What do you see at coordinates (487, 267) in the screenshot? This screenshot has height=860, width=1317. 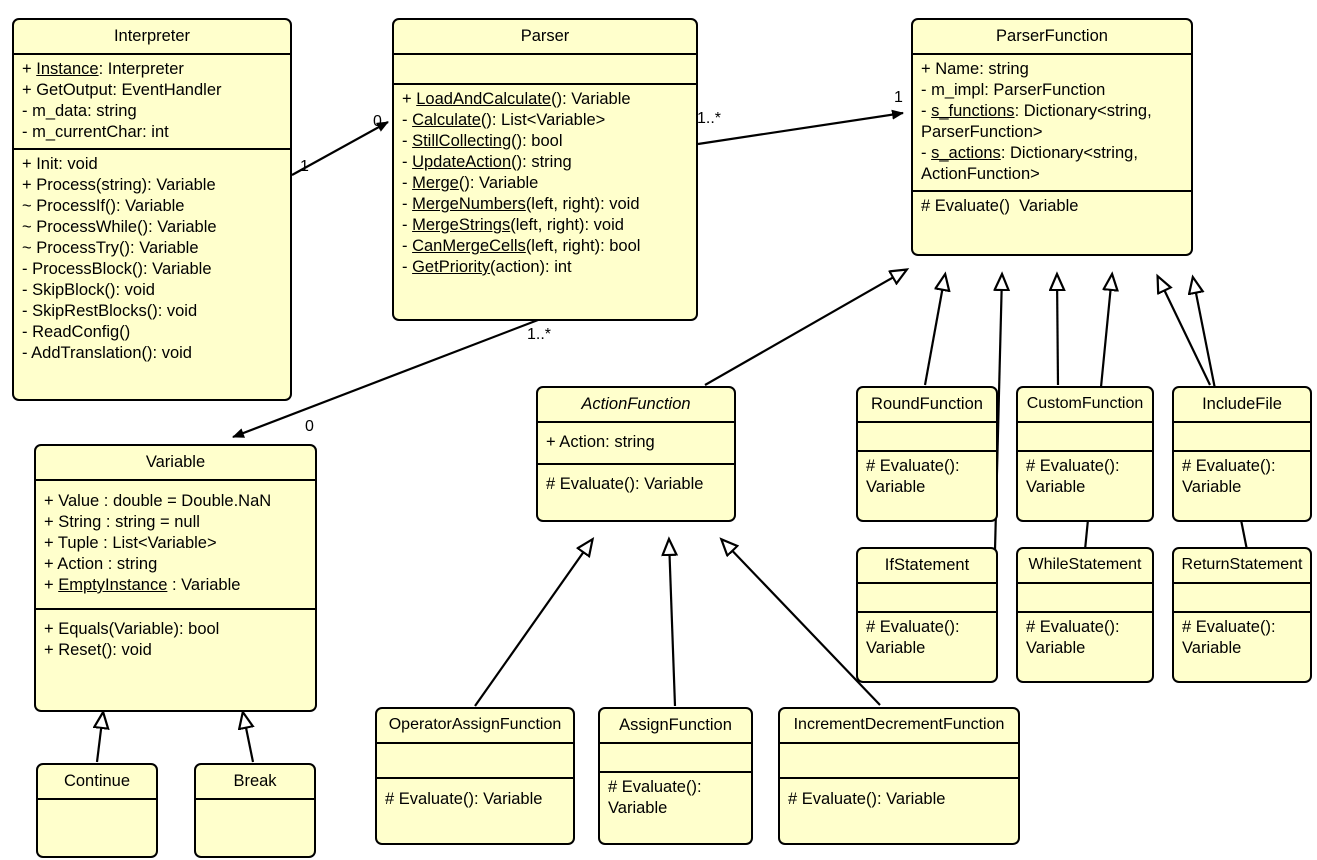 I see `class-member: - GetPriority(action): int` at bounding box center [487, 267].